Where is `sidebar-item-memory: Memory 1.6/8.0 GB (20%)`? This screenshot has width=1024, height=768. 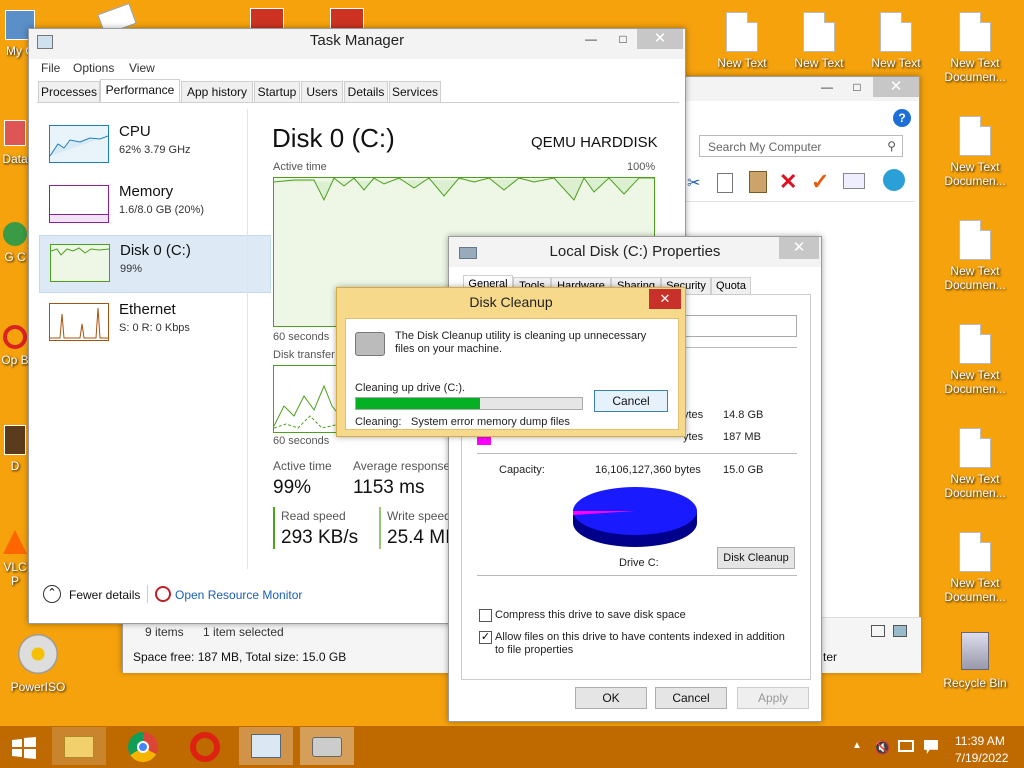
sidebar-item-memory: Memory 1.6/8.0 GB (20%) is located at coordinates (155, 206).